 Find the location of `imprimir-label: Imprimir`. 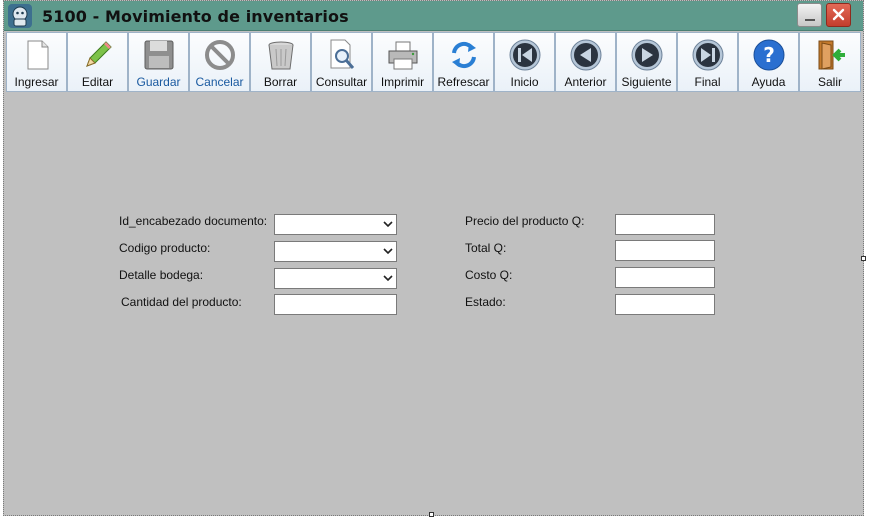

imprimir-label: Imprimir is located at coordinates (402, 82).